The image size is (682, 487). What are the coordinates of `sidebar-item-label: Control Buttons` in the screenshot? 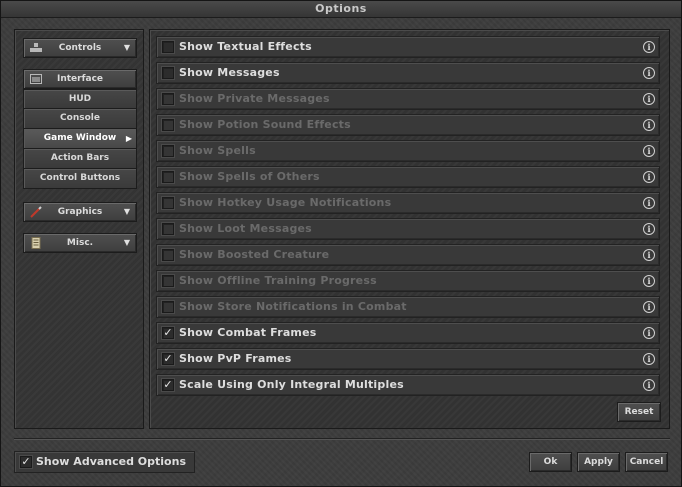 It's located at (80, 178).